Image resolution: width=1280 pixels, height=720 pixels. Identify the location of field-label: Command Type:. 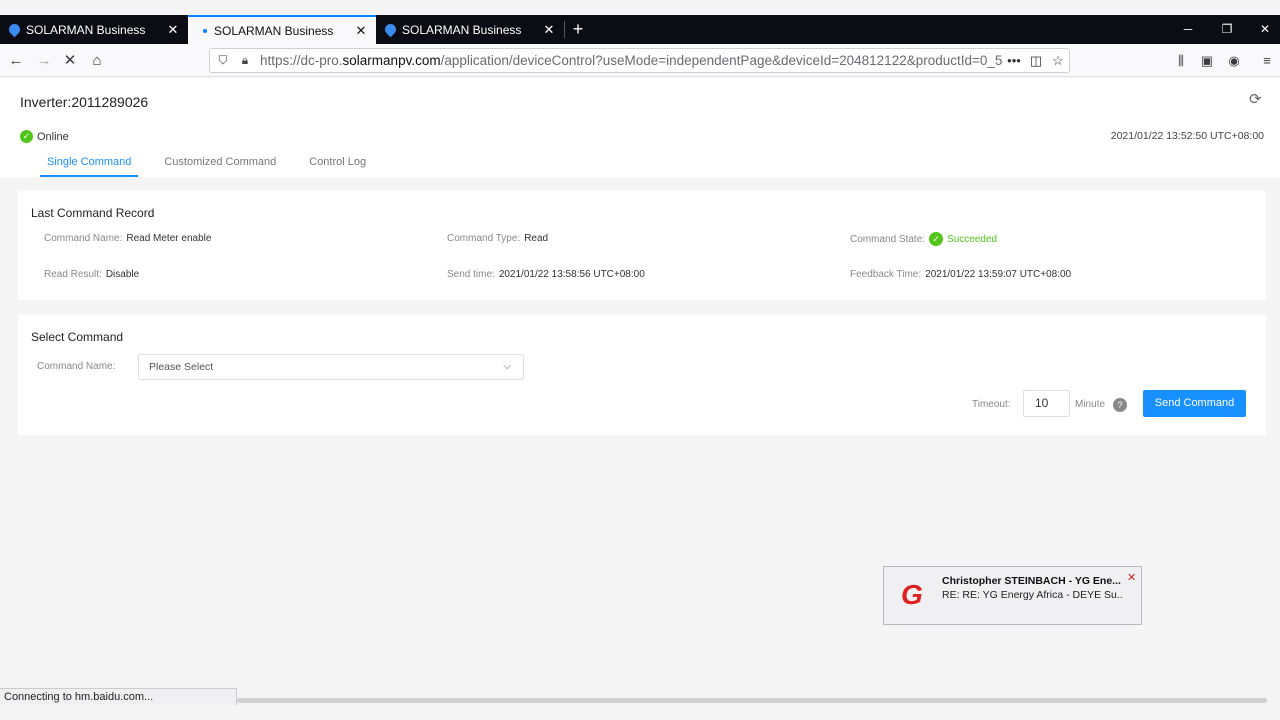
(484, 238).